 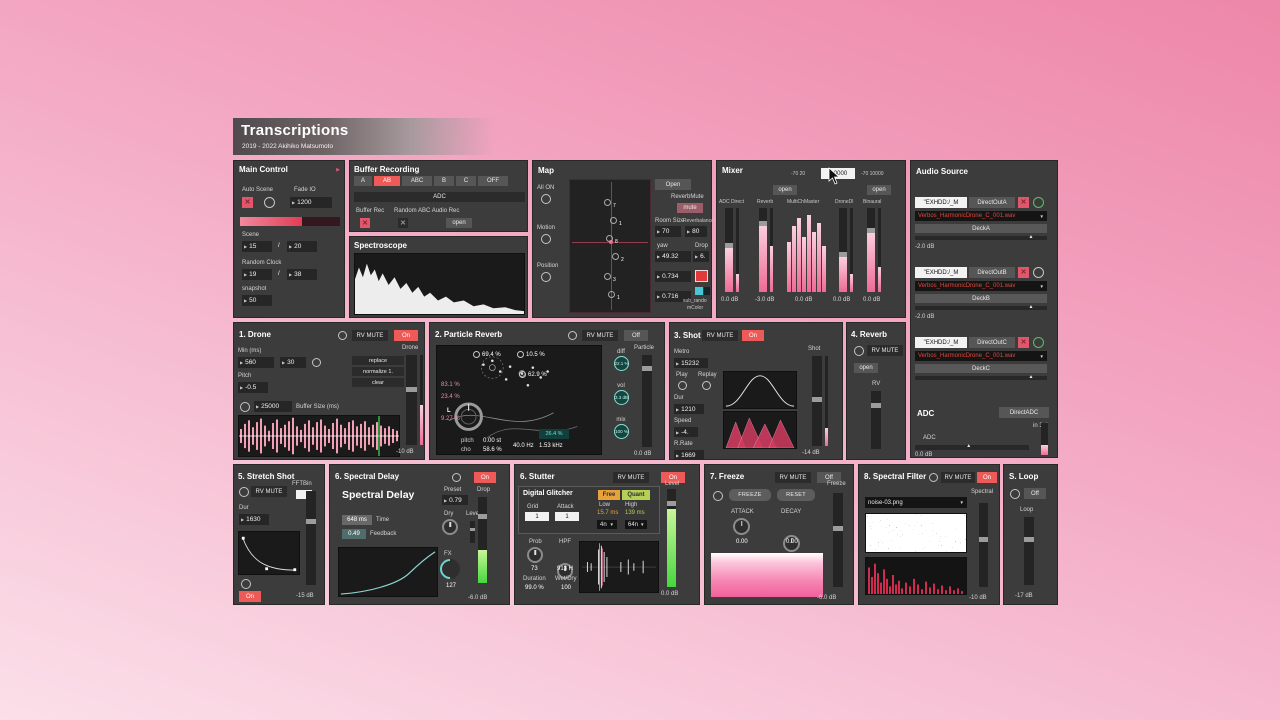 What do you see at coordinates (673, 184) in the screenshot?
I see `map-open-button: Open` at bounding box center [673, 184].